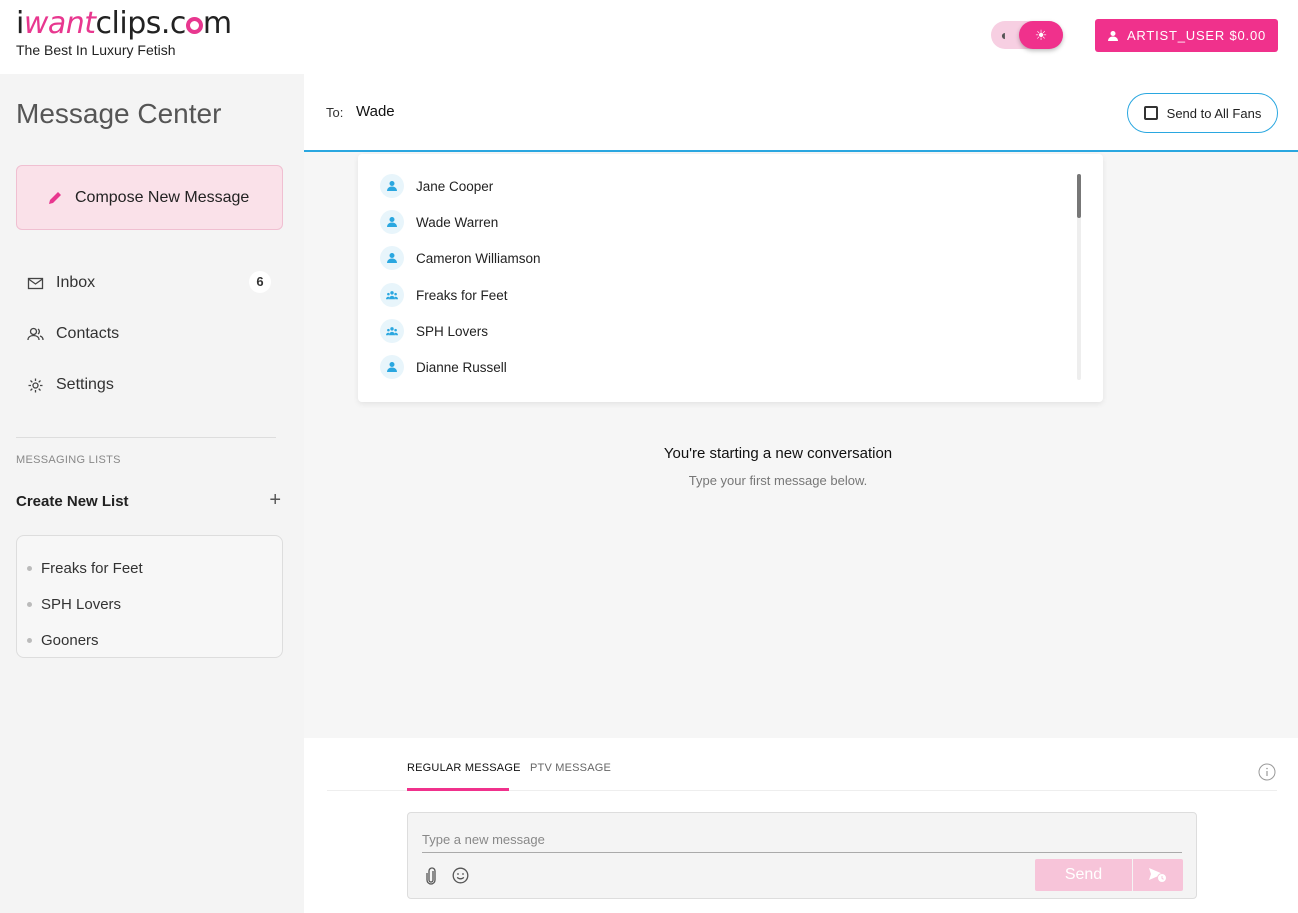 Image resolution: width=1298 pixels, height=913 pixels. What do you see at coordinates (141, 23) in the screenshot?
I see `logo-middle: clips.c` at bounding box center [141, 23].